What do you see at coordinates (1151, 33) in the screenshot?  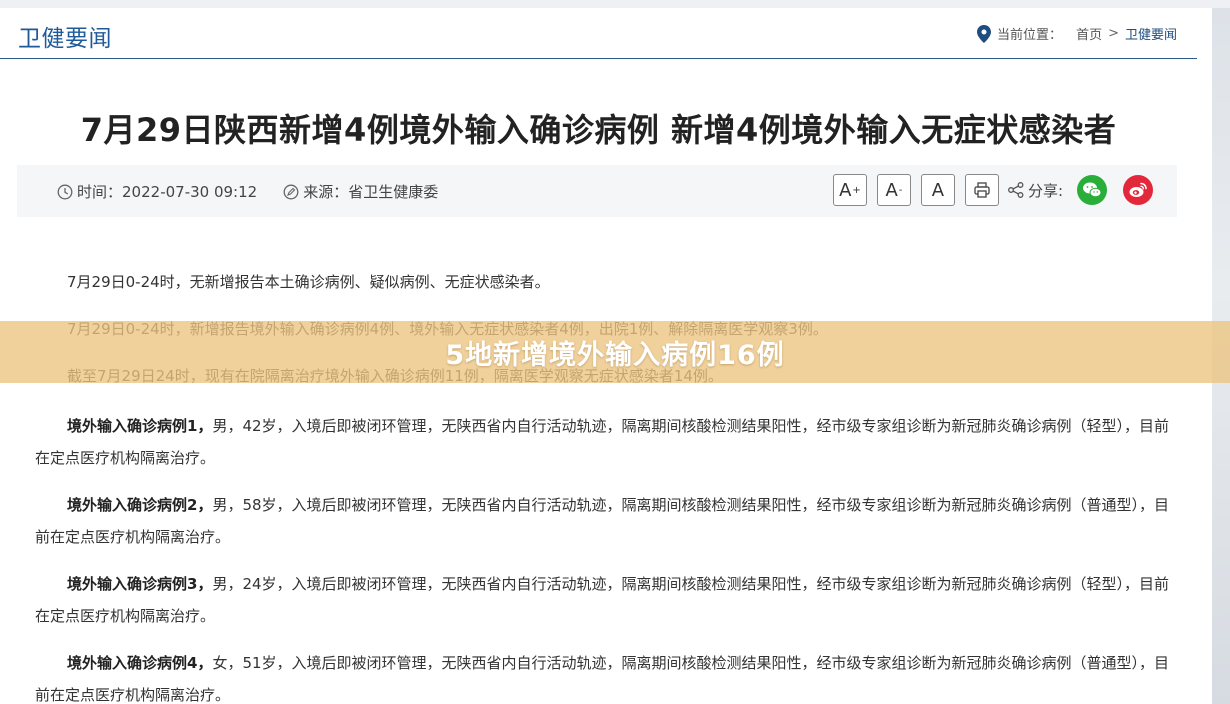 I see `breadcrumb-current-link: 卫健要闻` at bounding box center [1151, 33].